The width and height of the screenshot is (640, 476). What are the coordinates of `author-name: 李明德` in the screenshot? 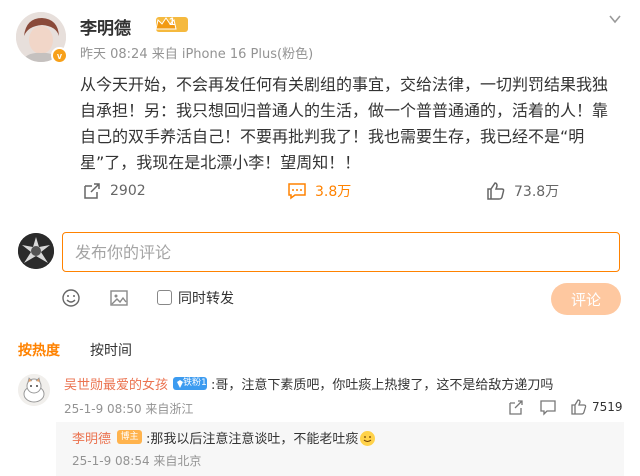 It's located at (105, 26).